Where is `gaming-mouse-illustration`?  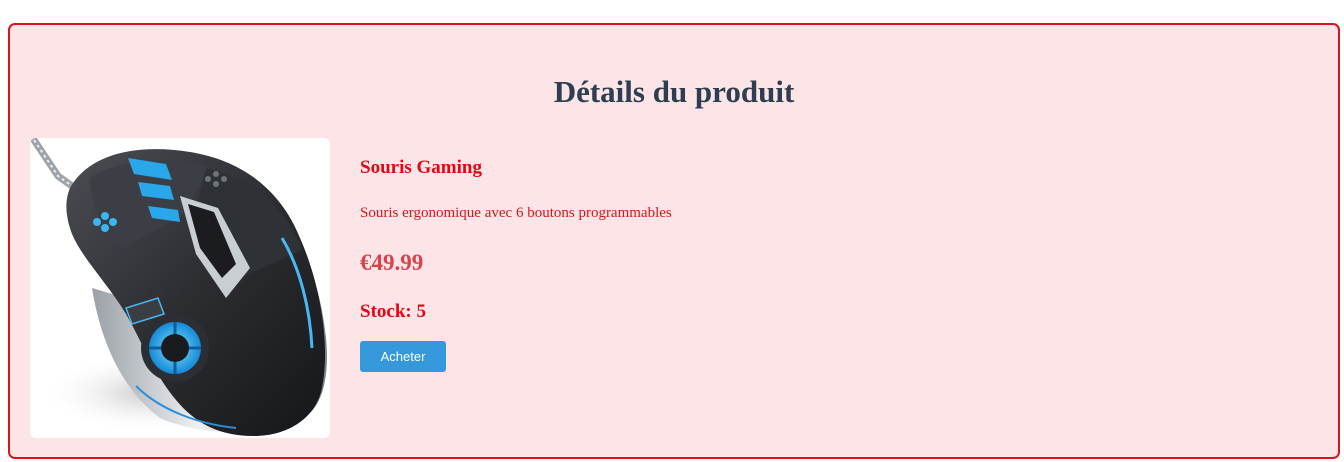 gaming-mouse-illustration is located at coordinates (178, 287).